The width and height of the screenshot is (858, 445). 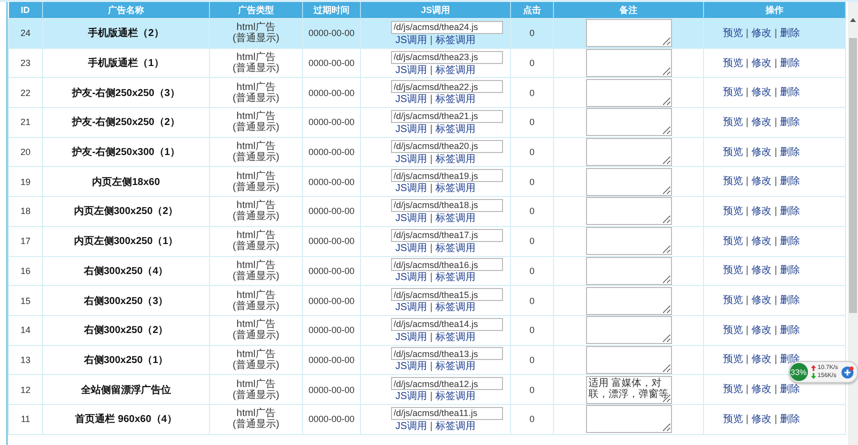 What do you see at coordinates (446, 205) in the screenshot?
I see `js-path-field: /d/js/acmsd/thea18.js` at bounding box center [446, 205].